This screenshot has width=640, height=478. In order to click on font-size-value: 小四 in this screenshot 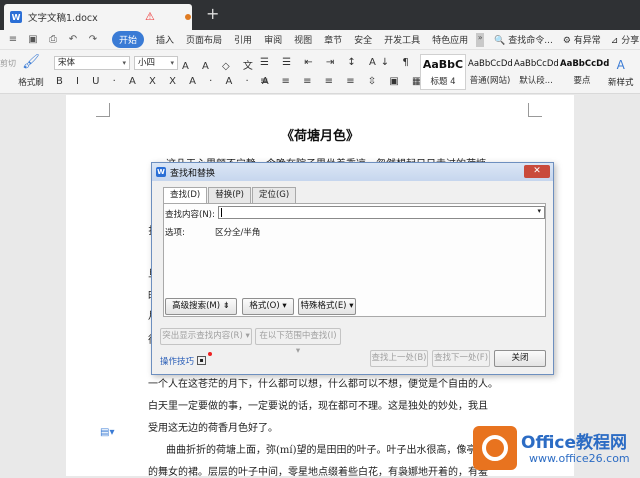, I will do `click(147, 63)`.